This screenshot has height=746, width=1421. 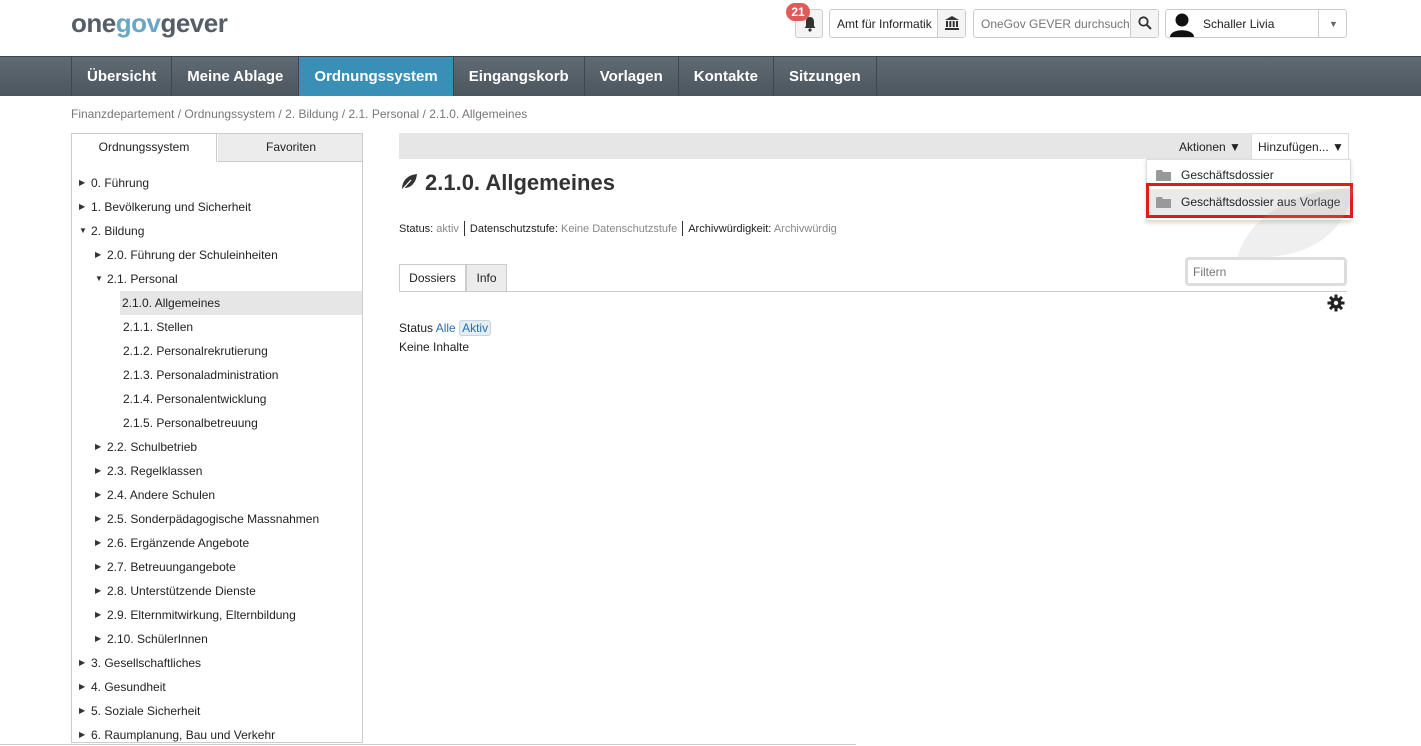 What do you see at coordinates (128, 687) in the screenshot?
I see `tree-item-label: 4. Gesundheit` at bounding box center [128, 687].